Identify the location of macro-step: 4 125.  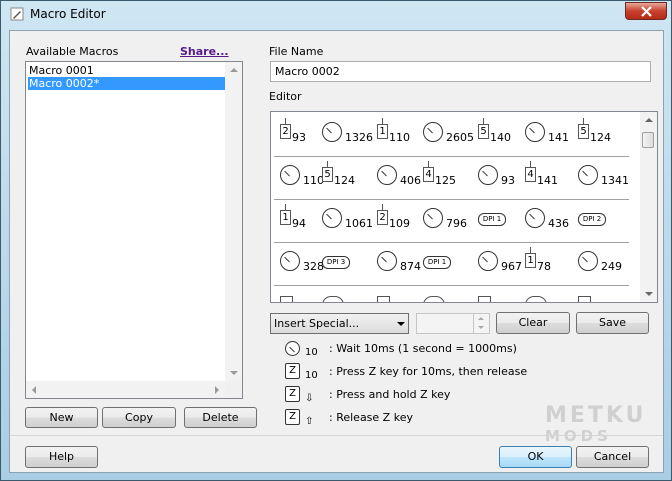
(445, 175).